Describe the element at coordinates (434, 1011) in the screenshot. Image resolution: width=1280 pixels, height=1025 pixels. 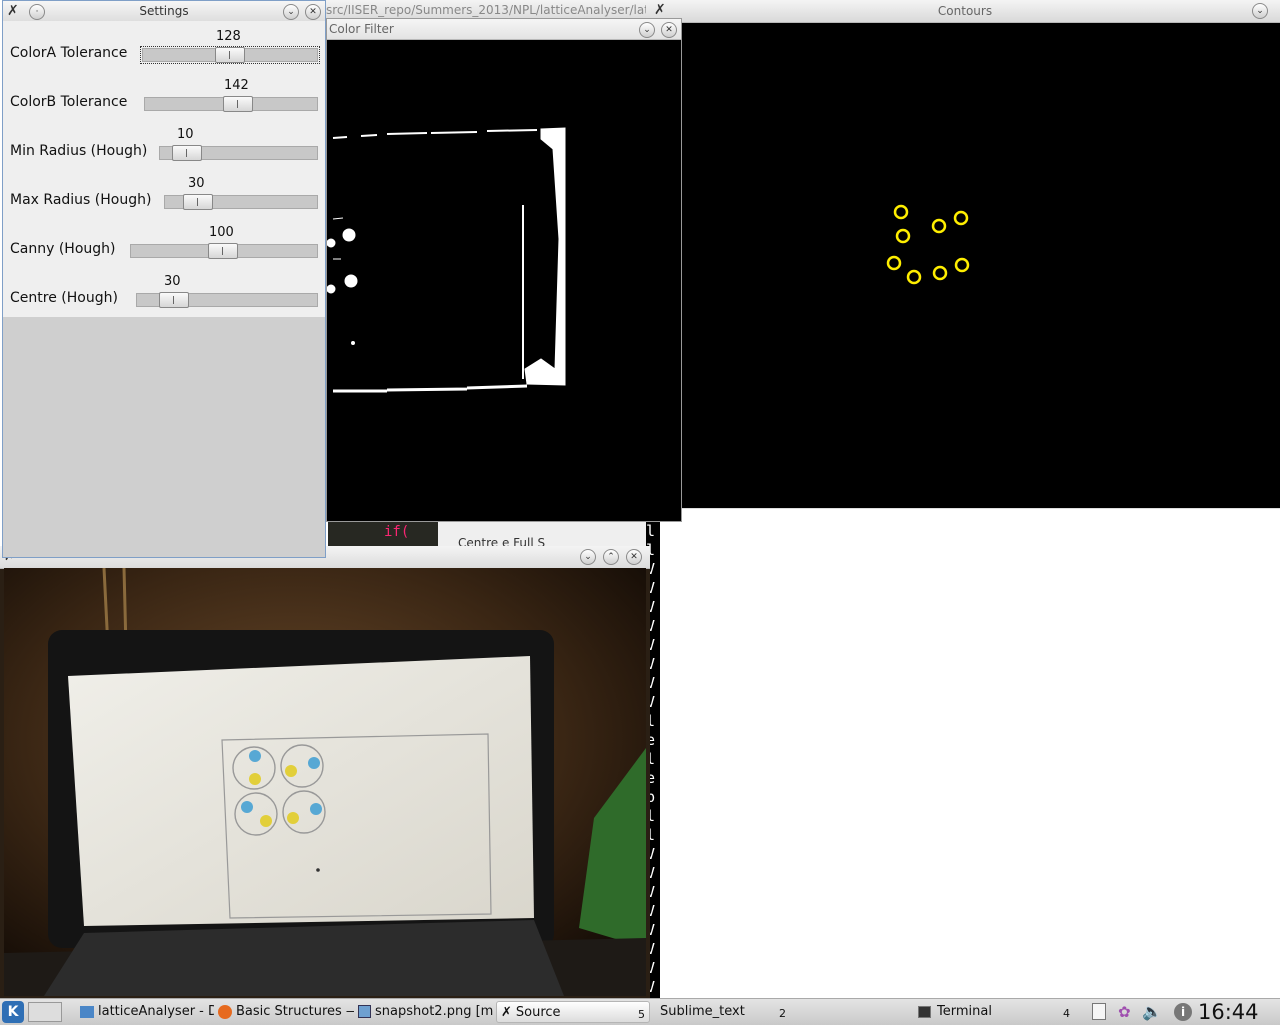
I see `task-label: snapshot2.png [mo` at that location.